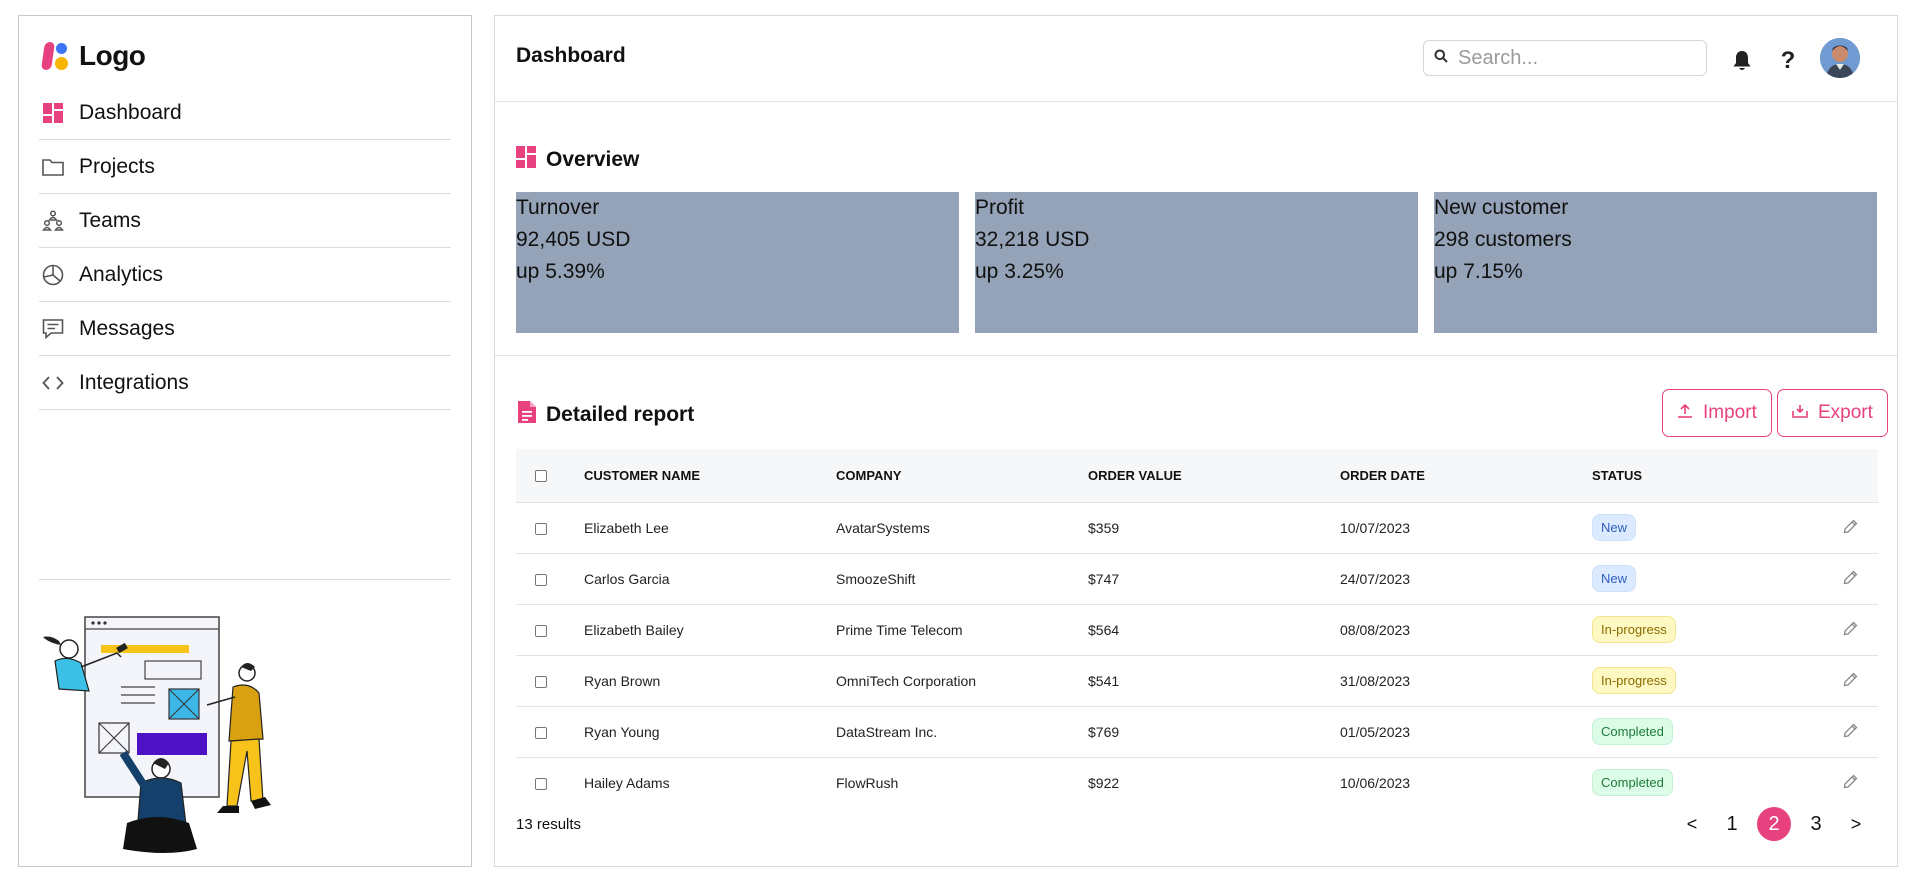 The height and width of the screenshot is (877, 1916). I want to click on company: AvatarSystems, so click(883, 527).